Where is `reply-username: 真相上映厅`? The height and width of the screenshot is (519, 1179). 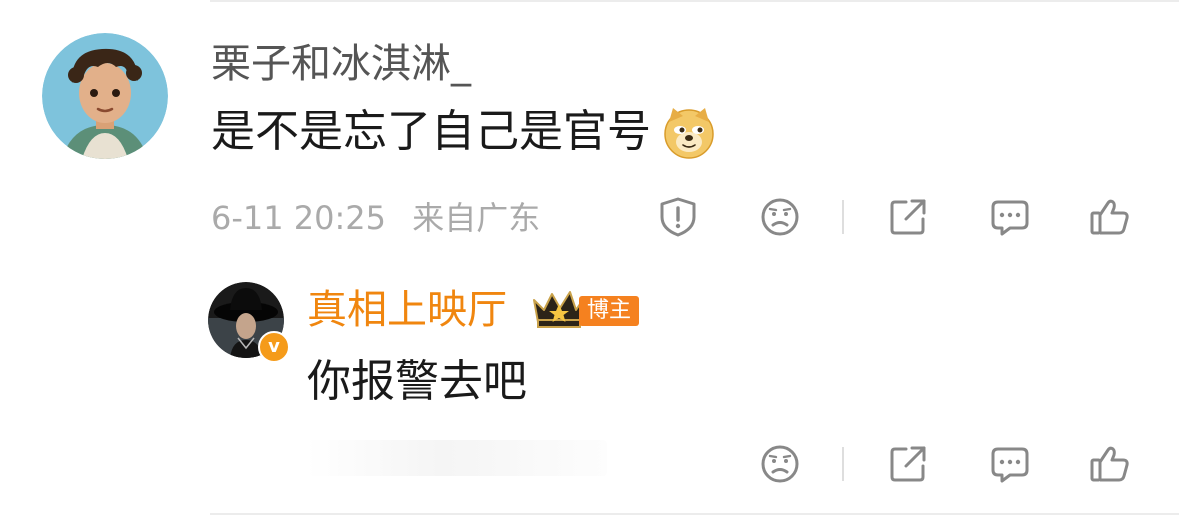
reply-username: 真相上映厅 is located at coordinates (407, 310).